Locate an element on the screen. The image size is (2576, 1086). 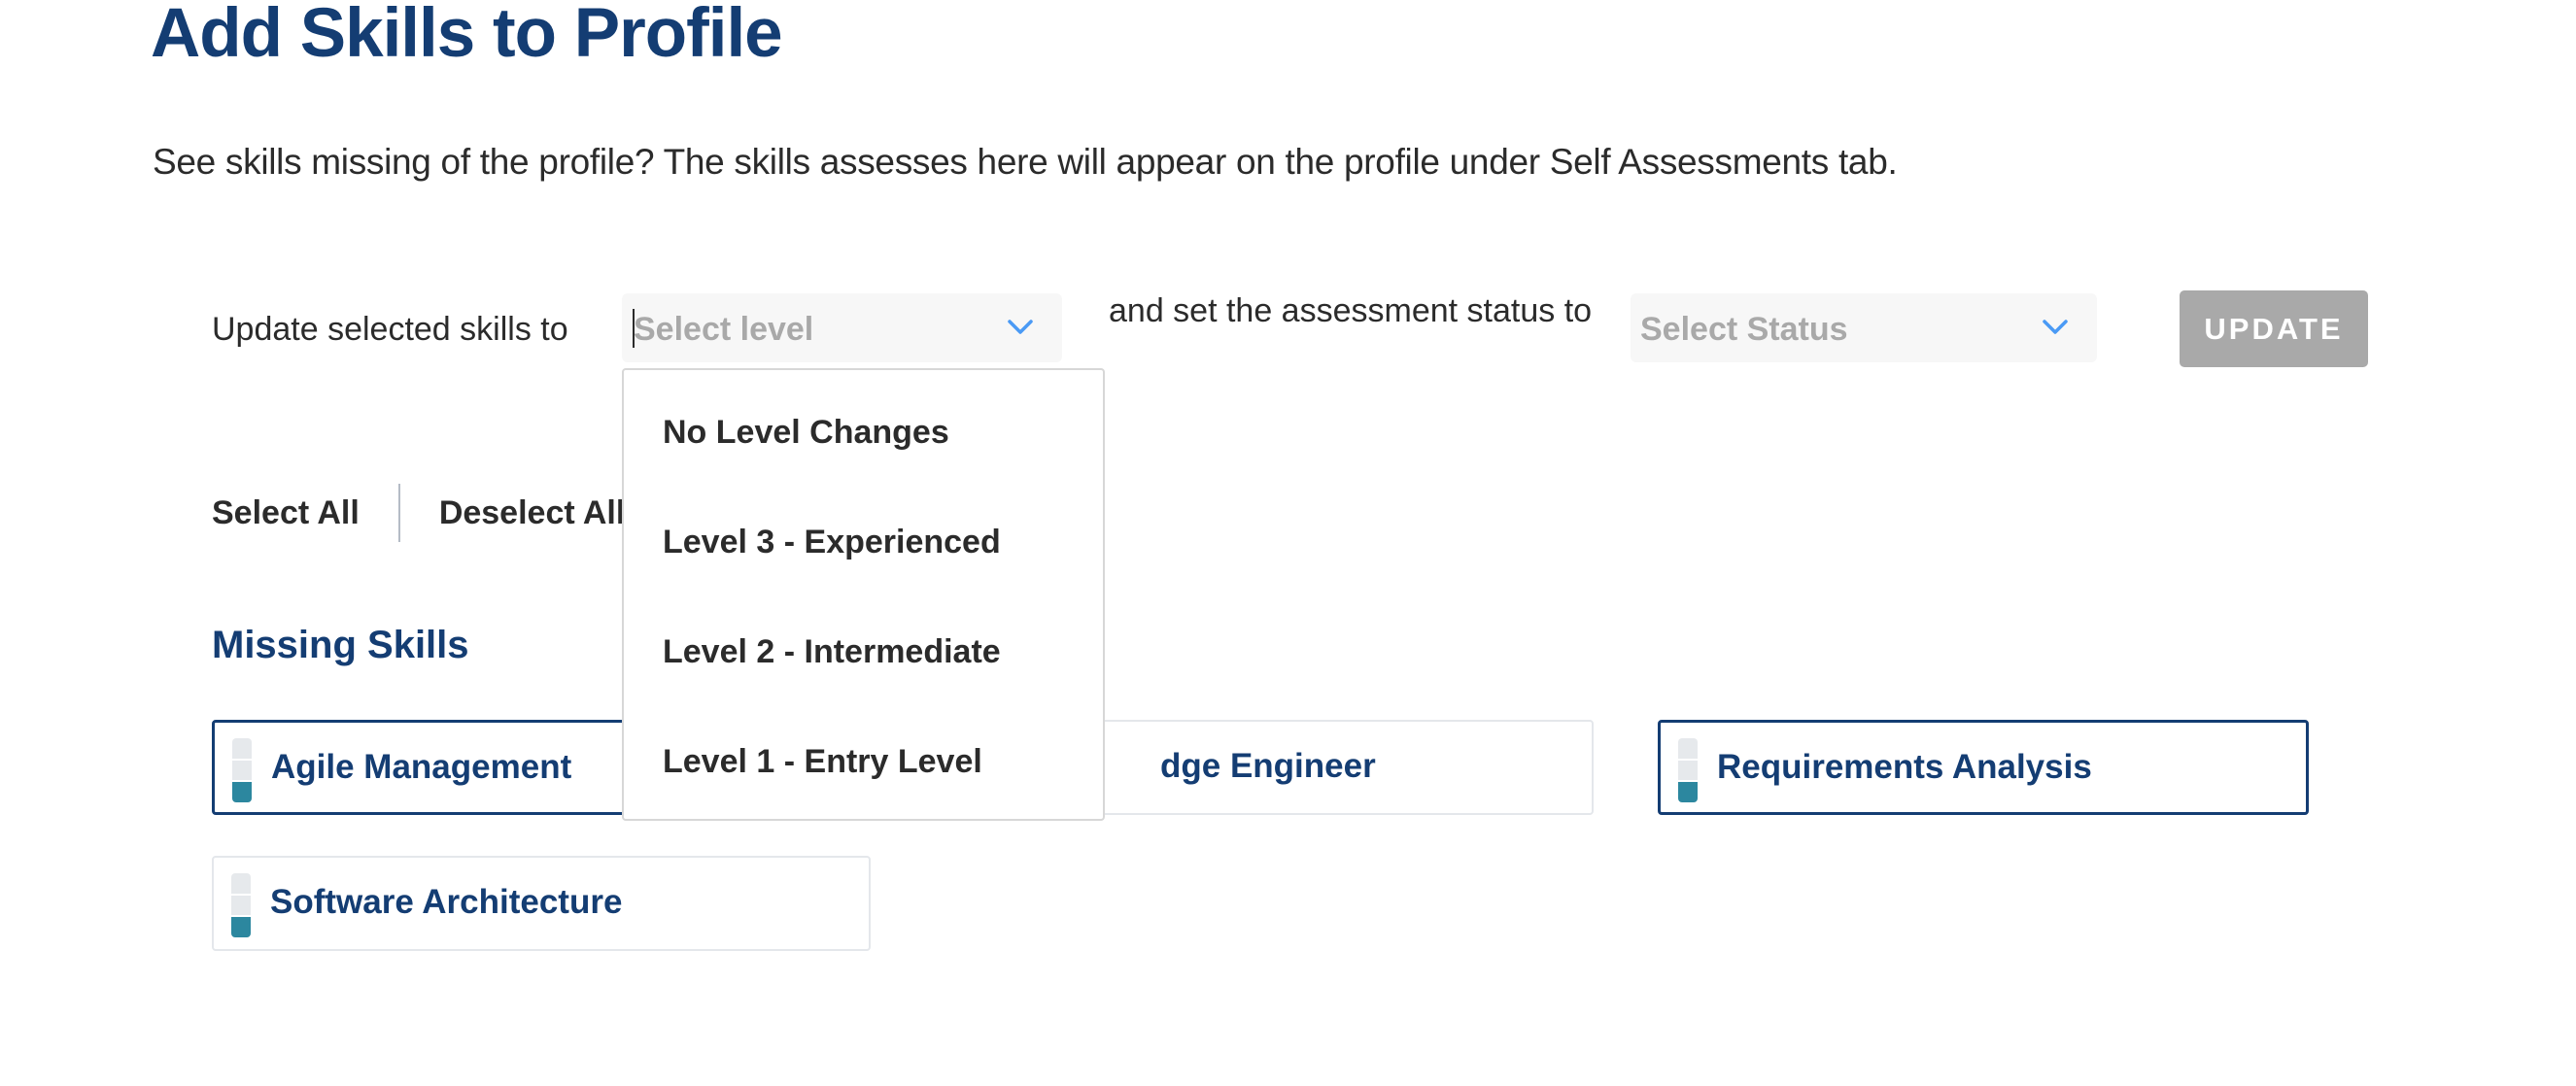
status-select: Select Status is located at coordinates (1864, 327).